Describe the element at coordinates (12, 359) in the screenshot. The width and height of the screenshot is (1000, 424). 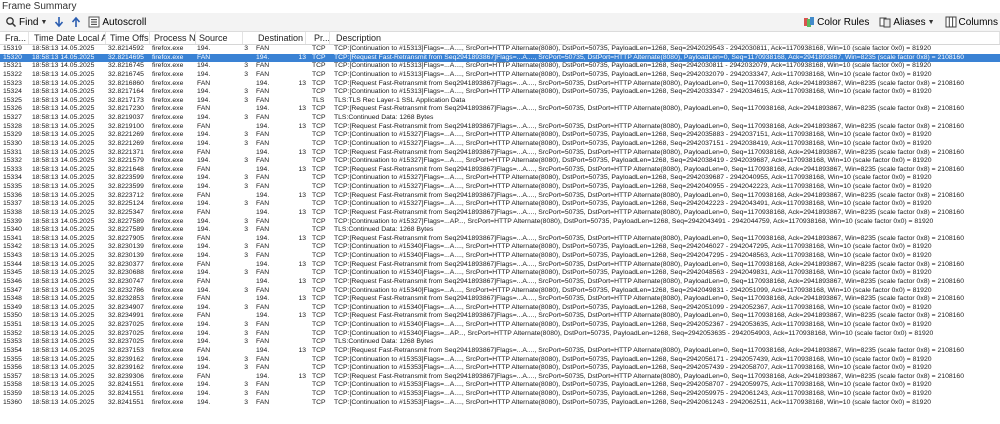
I see `cell-frame: 15355` at that location.